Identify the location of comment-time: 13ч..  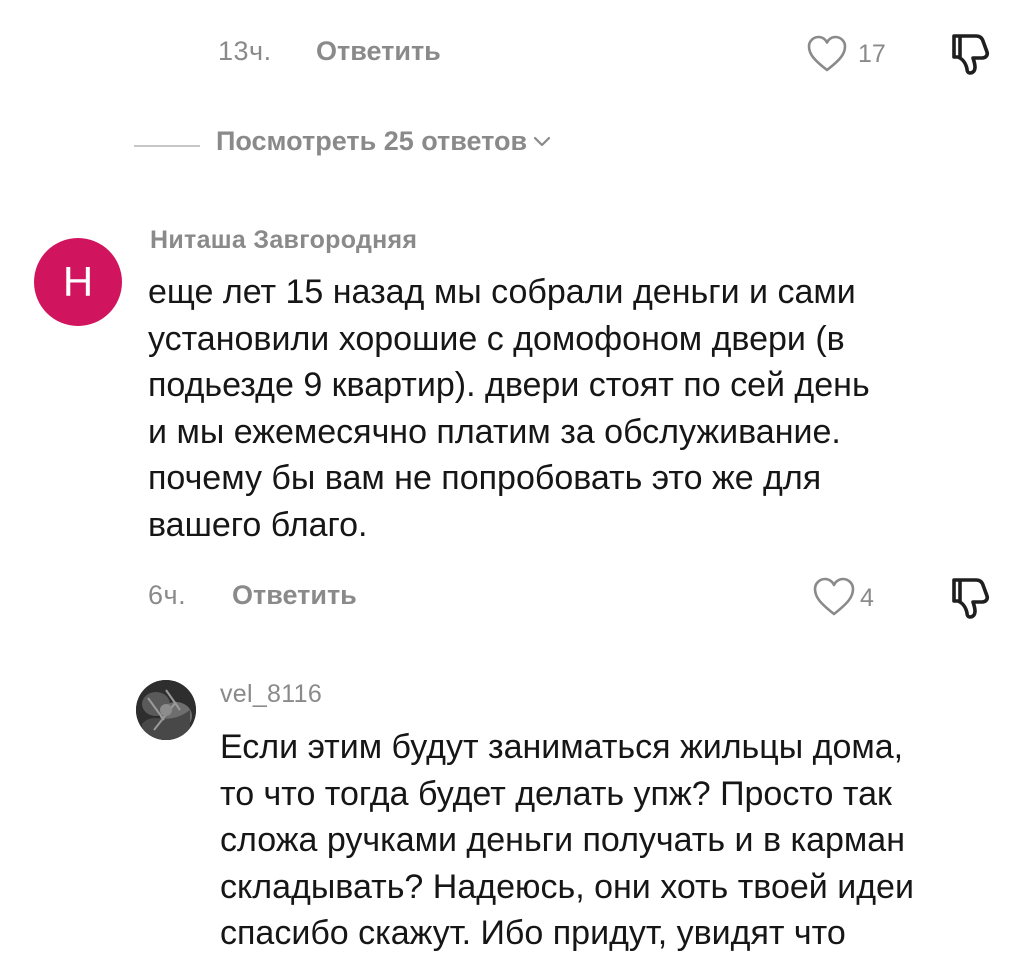
(245, 51).